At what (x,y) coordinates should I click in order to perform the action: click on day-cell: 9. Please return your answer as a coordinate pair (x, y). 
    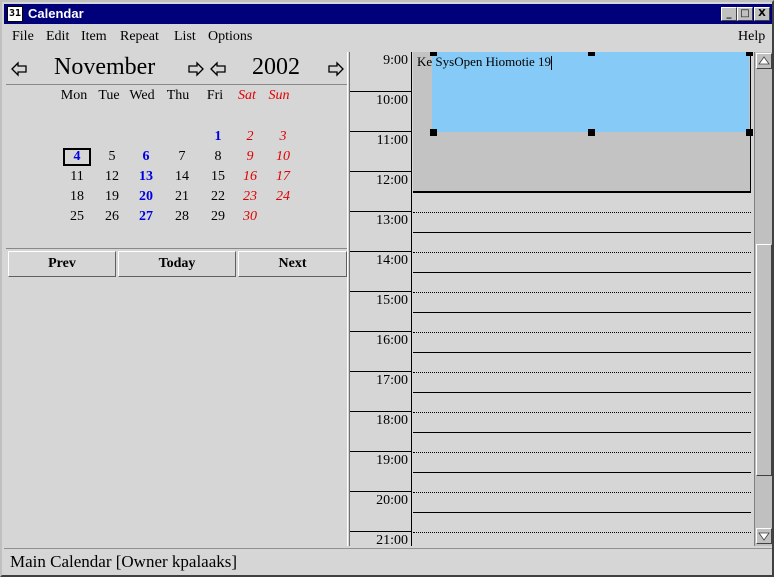
    Looking at the image, I should click on (250, 157).